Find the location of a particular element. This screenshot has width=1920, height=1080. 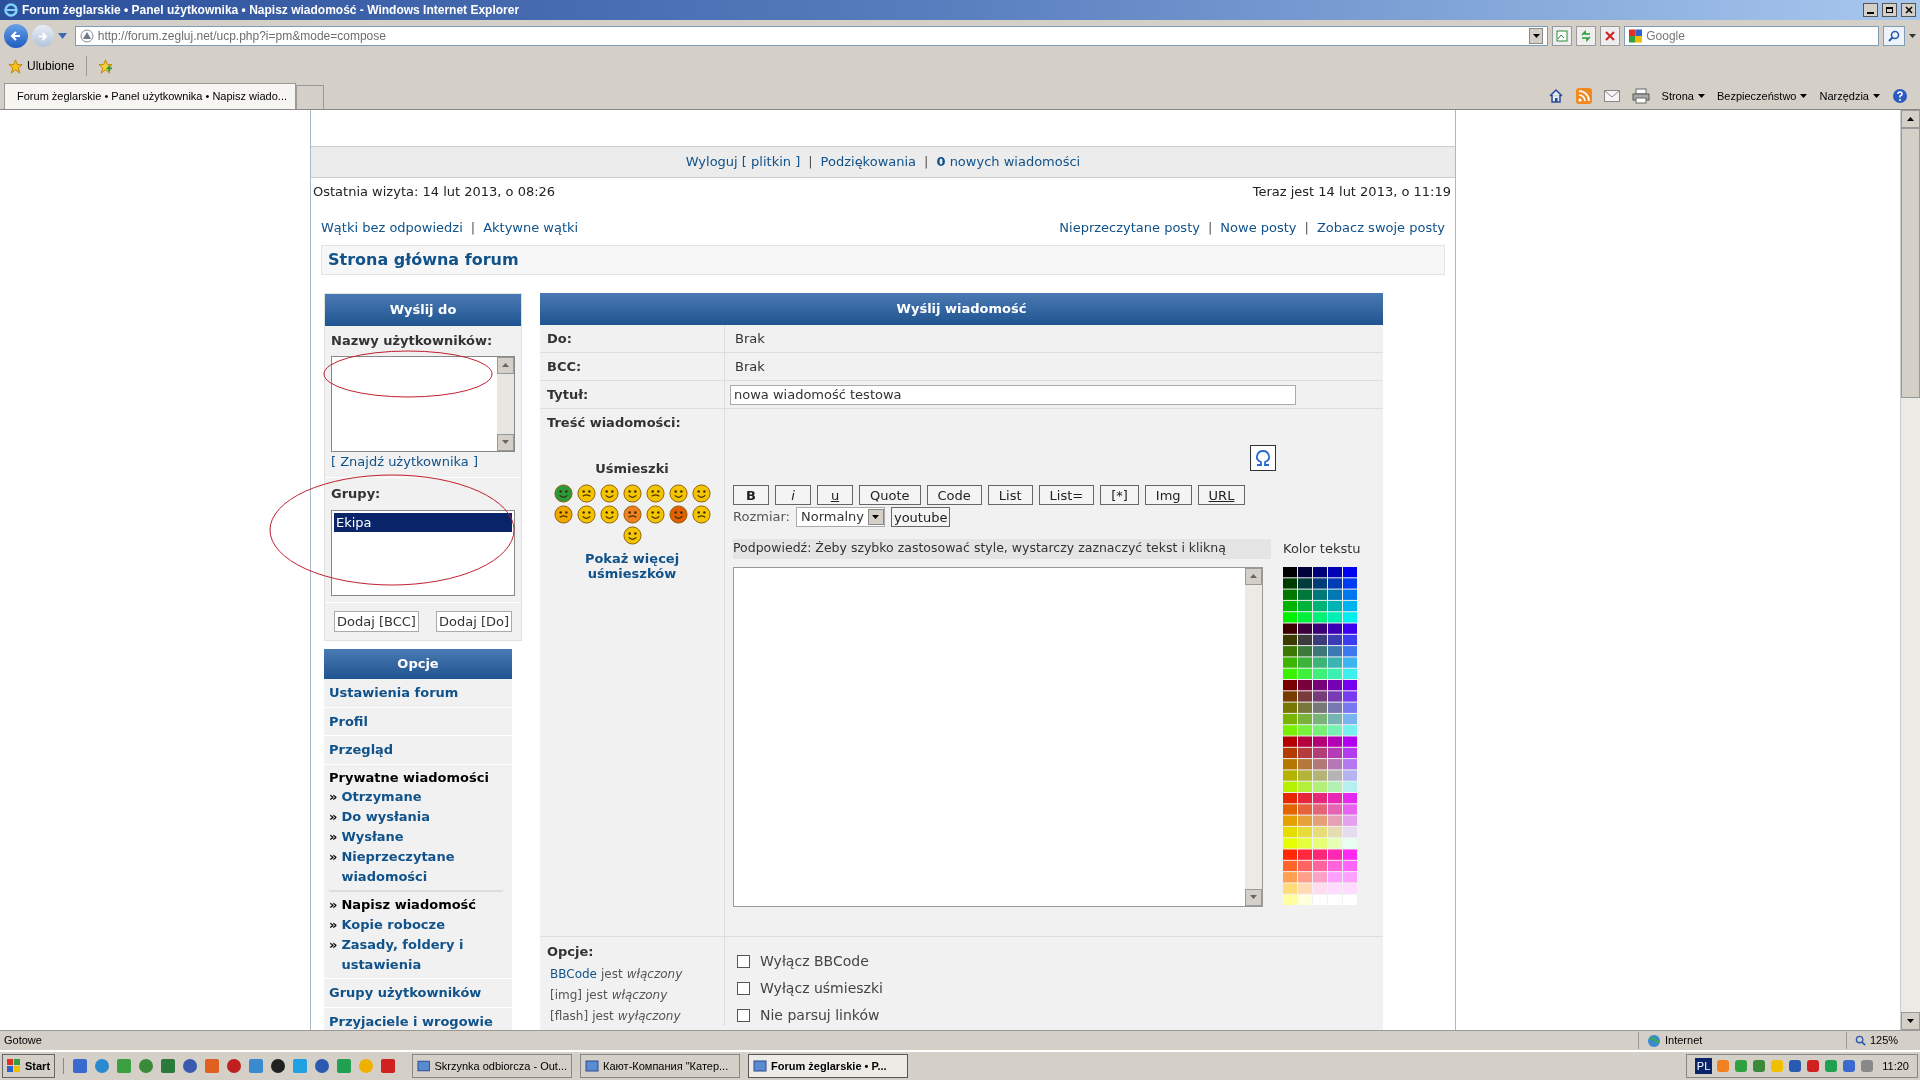

menu-link: Napisz wiadomość is located at coordinates (409, 905).